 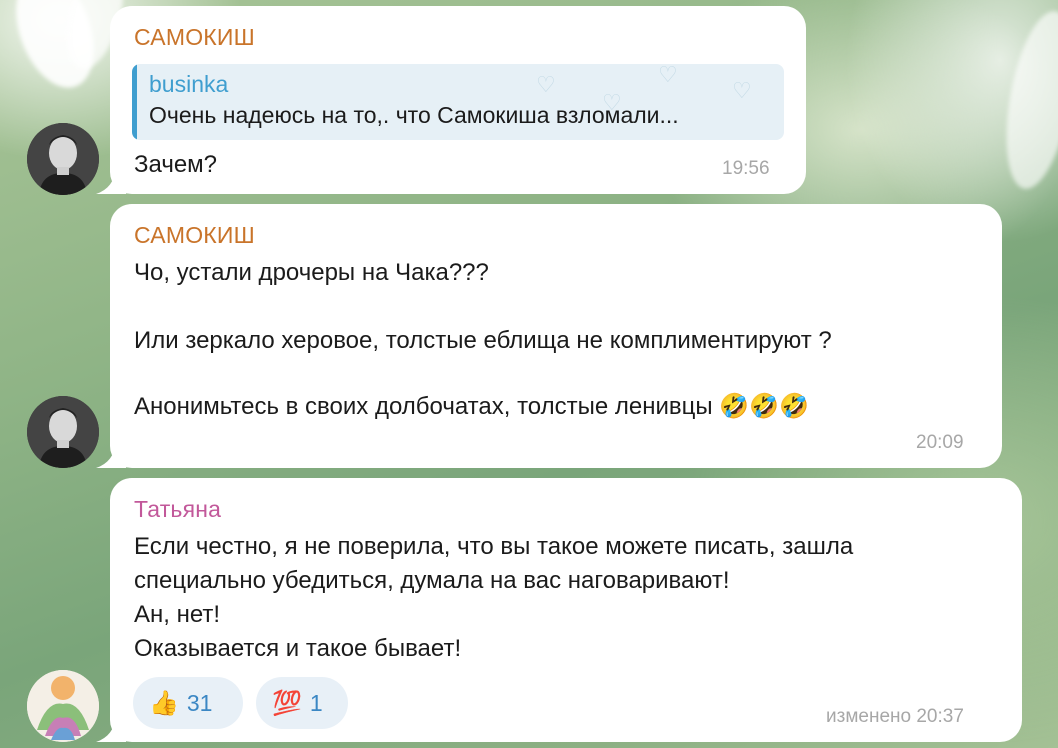 I want to click on message-text: Зачем?, so click(x=176, y=164).